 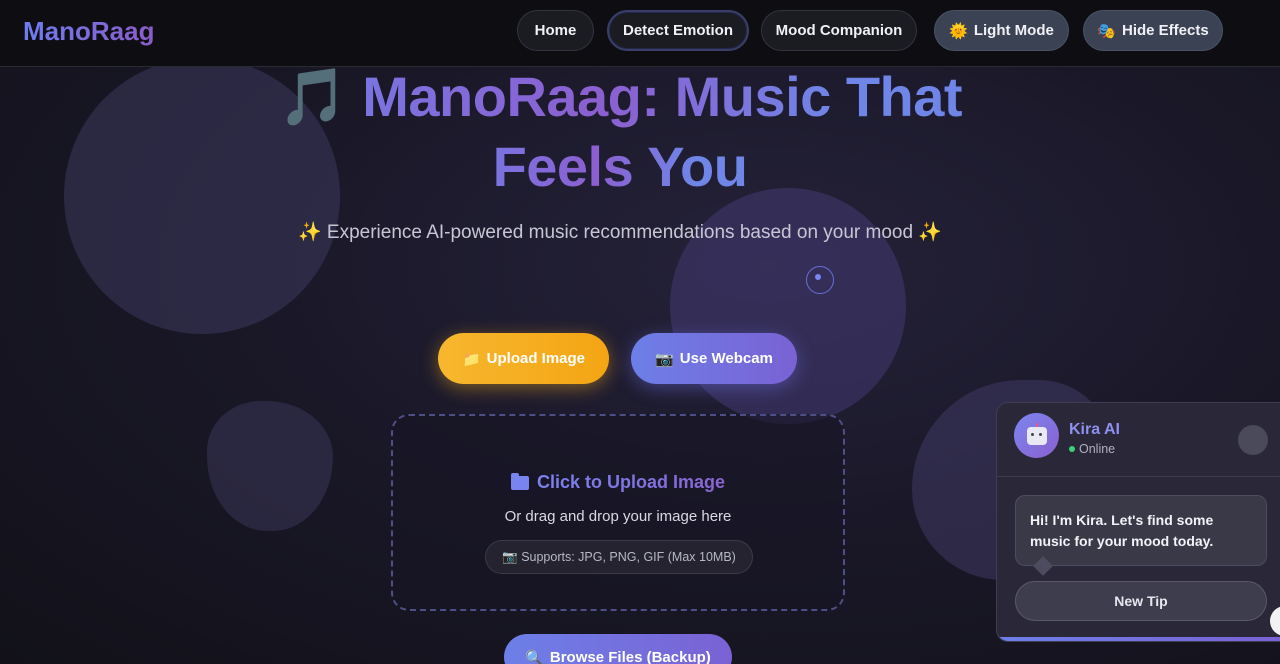 I want to click on hide-effects-button: 🎭 Hide Effects, so click(x=1153, y=30).